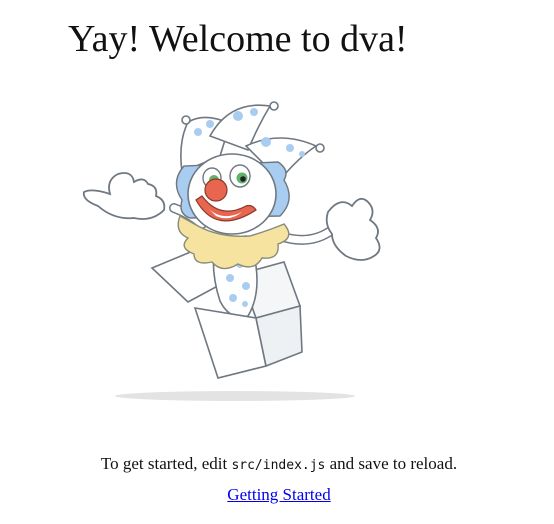 This screenshot has height=524, width=554. Describe the element at coordinates (320, 148) in the screenshot. I see `hat-bell-right` at that location.